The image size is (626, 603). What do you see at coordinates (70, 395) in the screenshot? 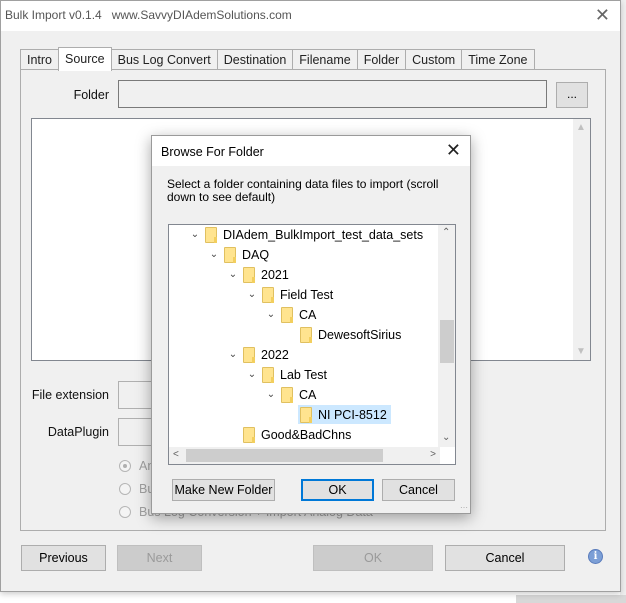
I see `file-extension-label: File extension` at bounding box center [70, 395].